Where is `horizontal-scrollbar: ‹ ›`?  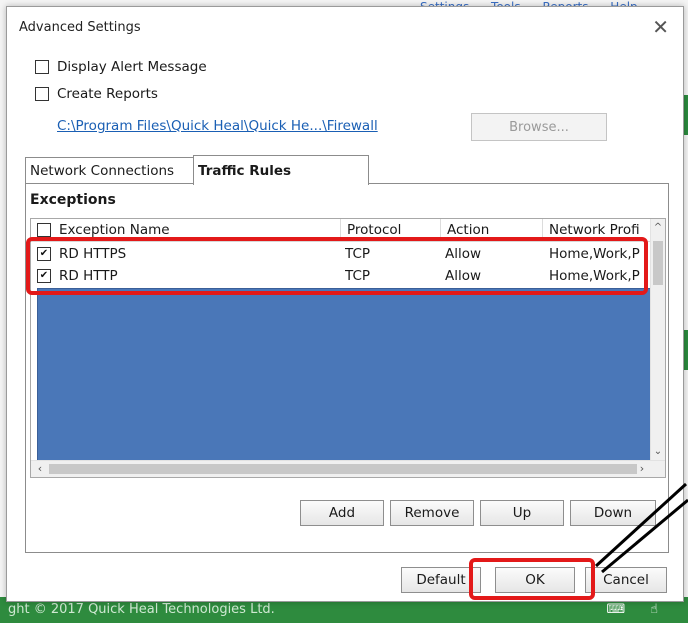 horizontal-scrollbar: ‹ › is located at coordinates (348, 468).